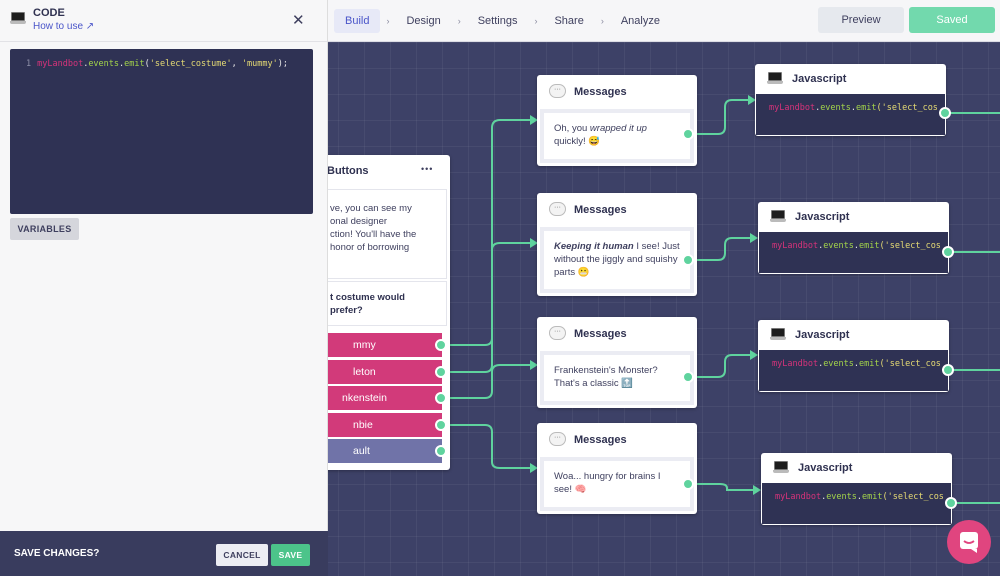 This screenshot has height=576, width=1000. What do you see at coordinates (498, 21) in the screenshot?
I see `tab-settings: Settings` at bounding box center [498, 21].